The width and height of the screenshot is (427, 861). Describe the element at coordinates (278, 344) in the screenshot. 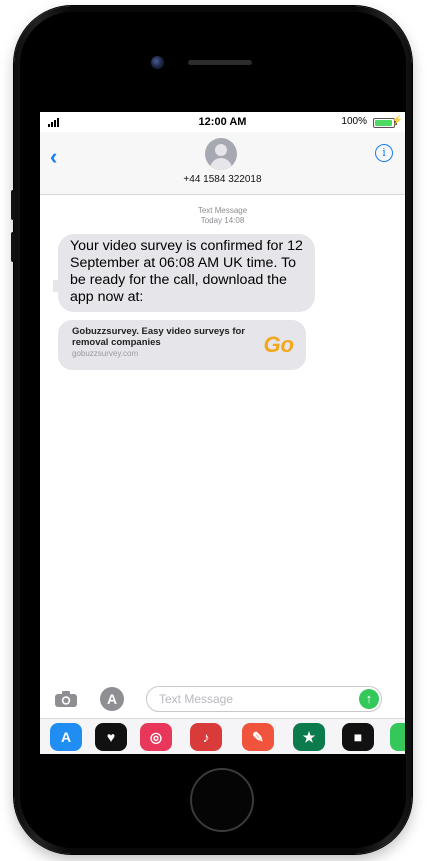

I see `go-logo: Go` at that location.